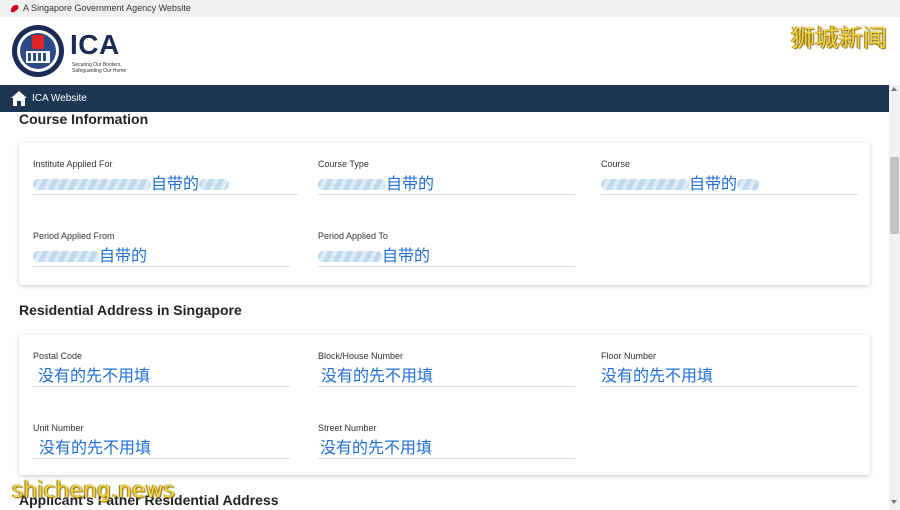 The image size is (900, 510). I want to click on ica-website-link: ICA Website, so click(59, 98).